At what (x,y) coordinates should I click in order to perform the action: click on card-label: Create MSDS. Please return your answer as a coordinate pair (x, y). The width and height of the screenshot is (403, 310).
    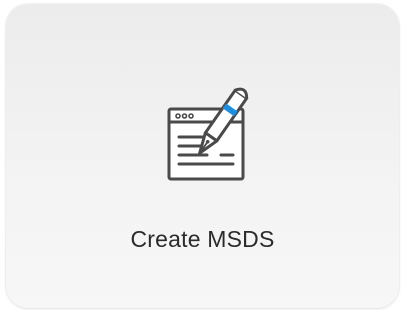
    Looking at the image, I should click on (202, 239).